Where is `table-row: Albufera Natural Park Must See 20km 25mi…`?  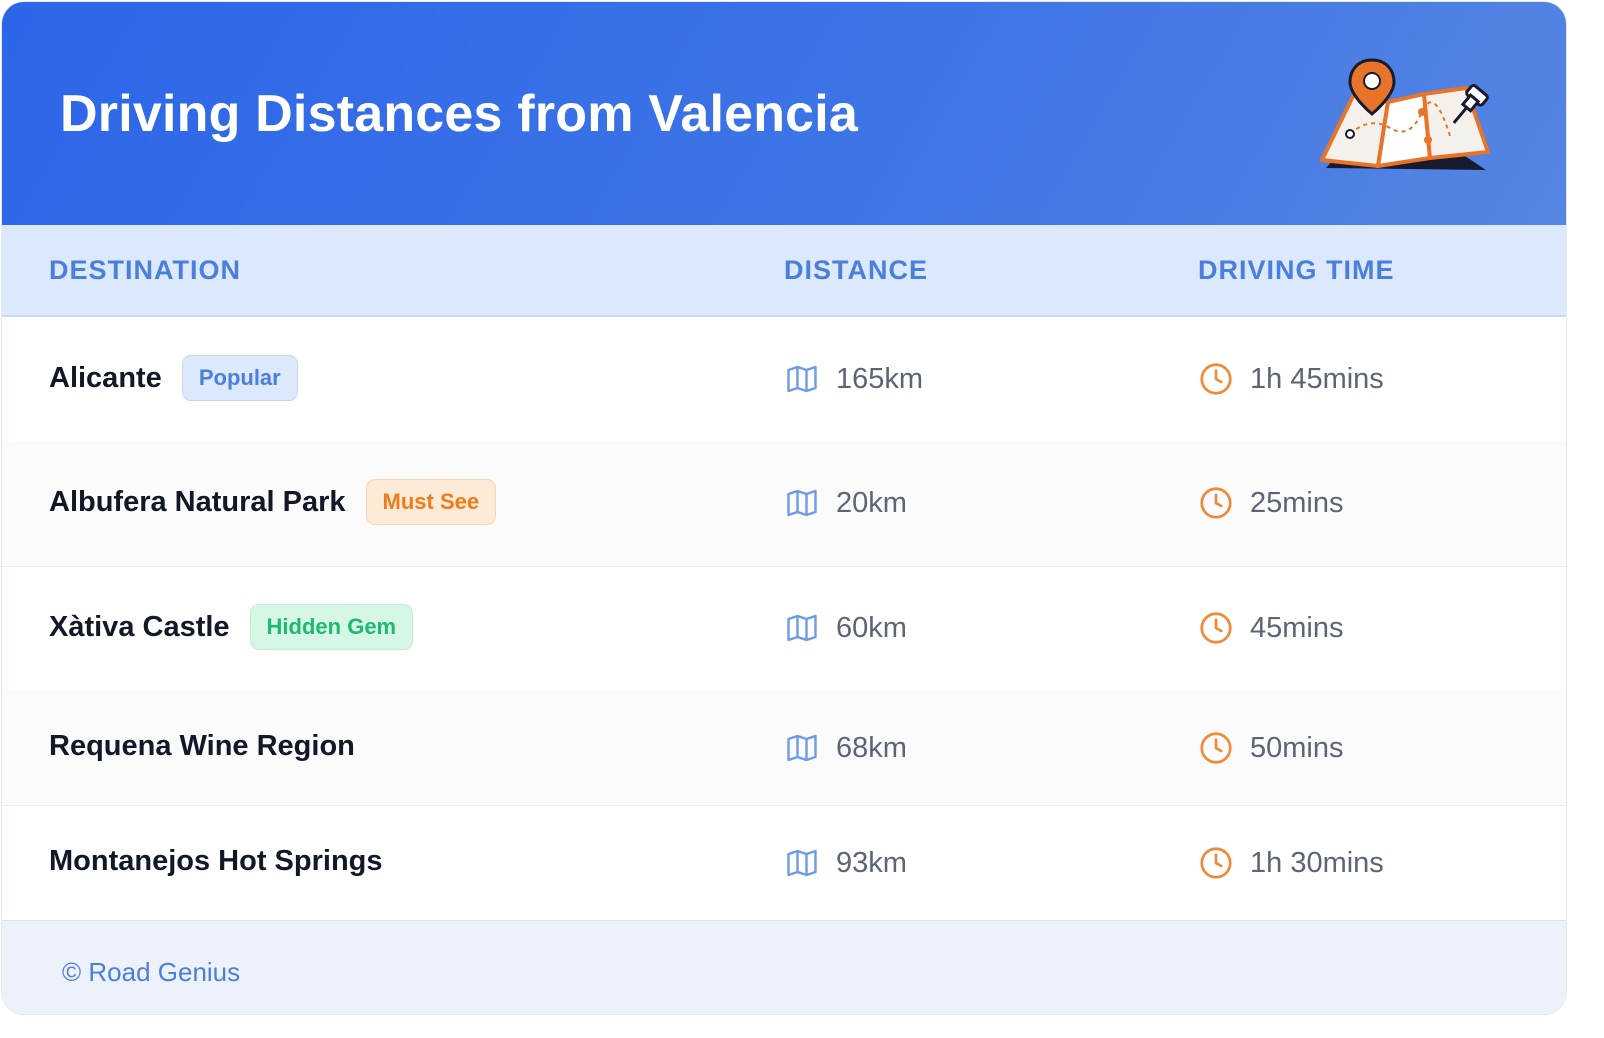
table-row: Albufera Natural Park Must See 20km 25mi… is located at coordinates (784, 504).